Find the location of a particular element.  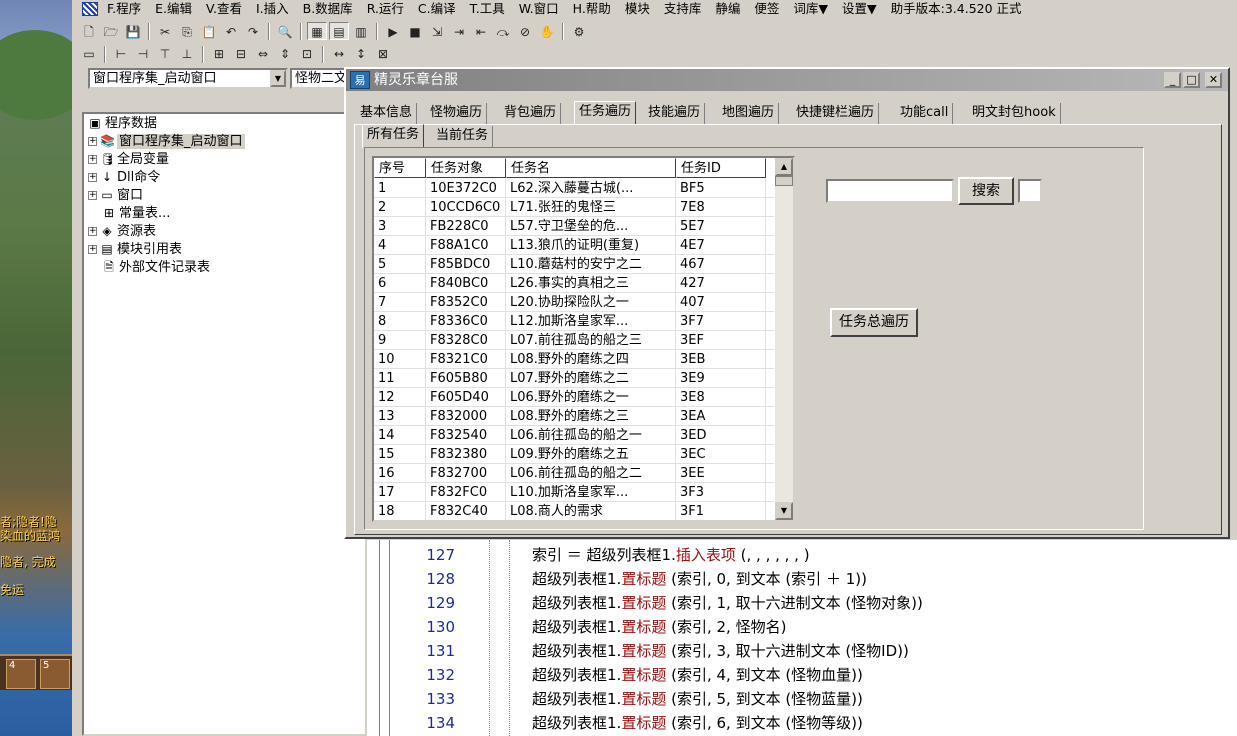

menu-item: 助手版本:3.4.520 正式 is located at coordinates (956, 8).